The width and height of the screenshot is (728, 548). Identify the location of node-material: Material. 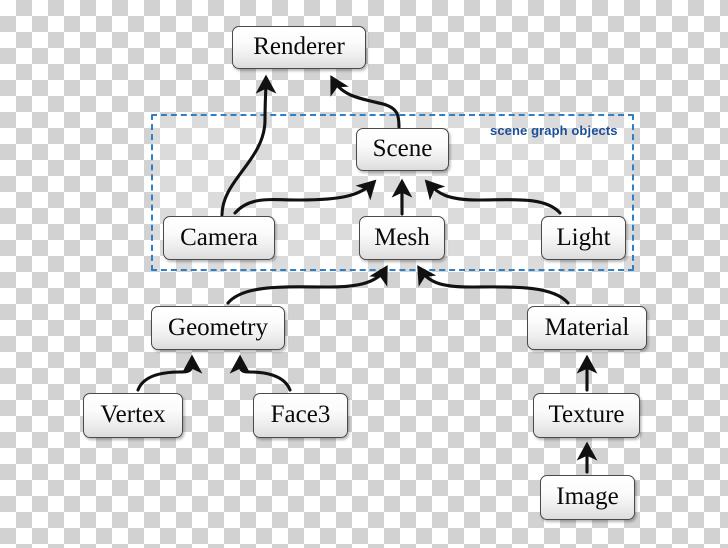
(587, 328).